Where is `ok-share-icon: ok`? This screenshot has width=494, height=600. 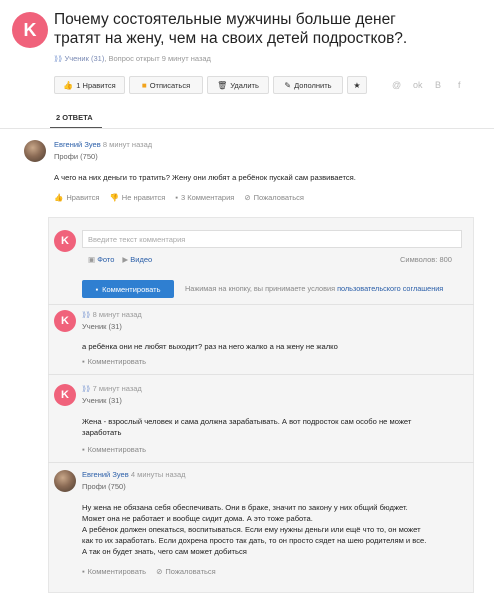
ok-share-icon: ok is located at coordinates (418, 85).